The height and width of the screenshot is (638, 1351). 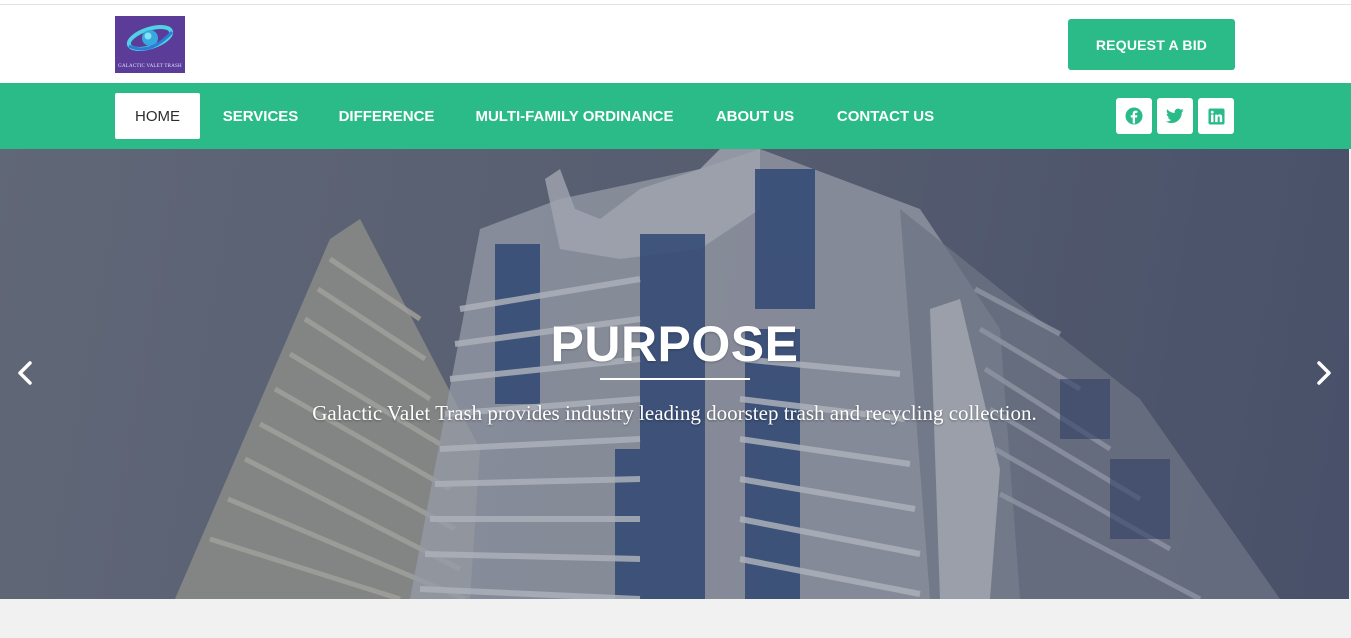 What do you see at coordinates (675, 44) in the screenshot?
I see `site-header: GALACTIC VALET TRASH REQUEST A BID` at bounding box center [675, 44].